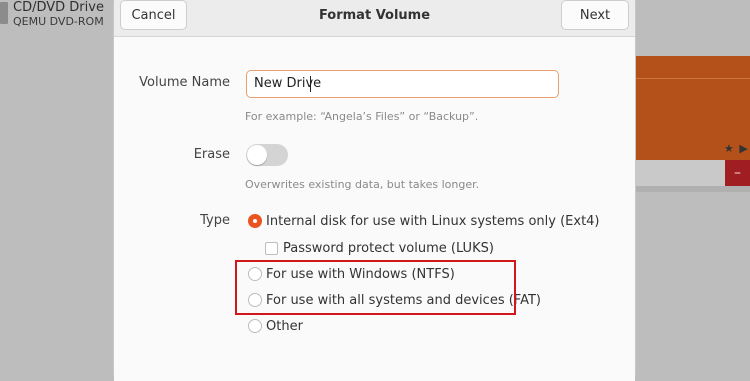 The image size is (750, 381). Describe the element at coordinates (211, 154) in the screenshot. I see `erase-label: Erase` at that location.